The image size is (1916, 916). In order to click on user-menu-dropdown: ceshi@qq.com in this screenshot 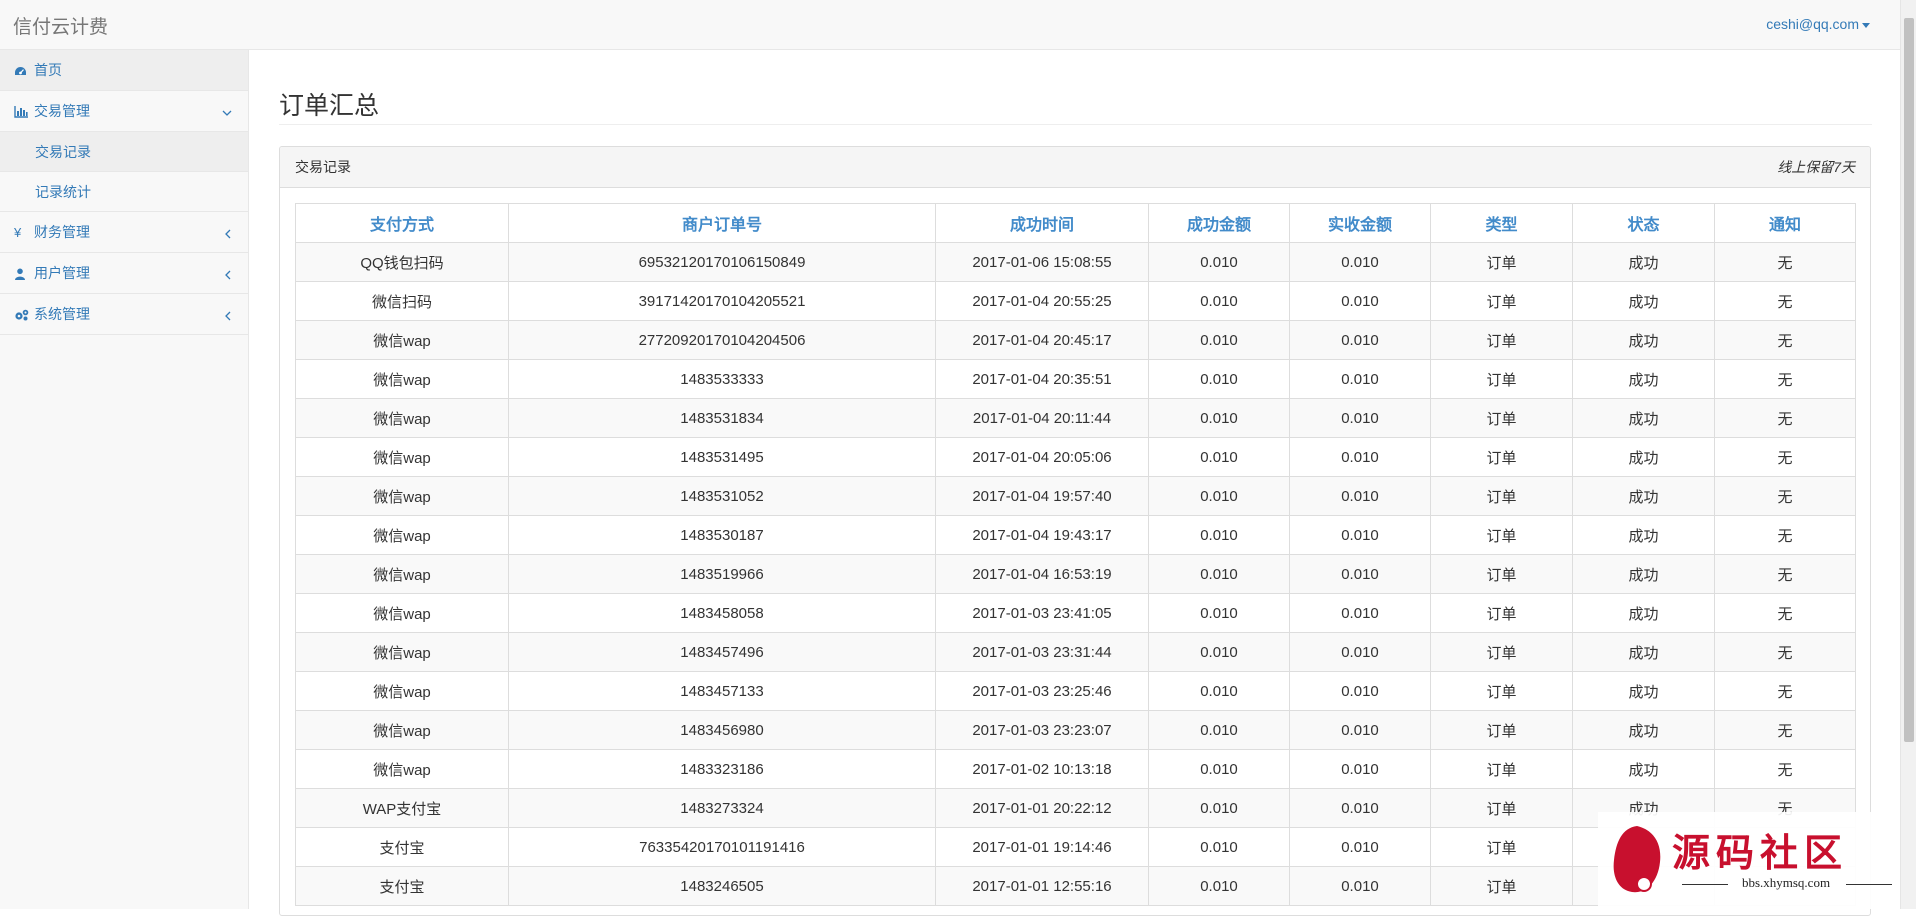, I will do `click(1818, 24)`.